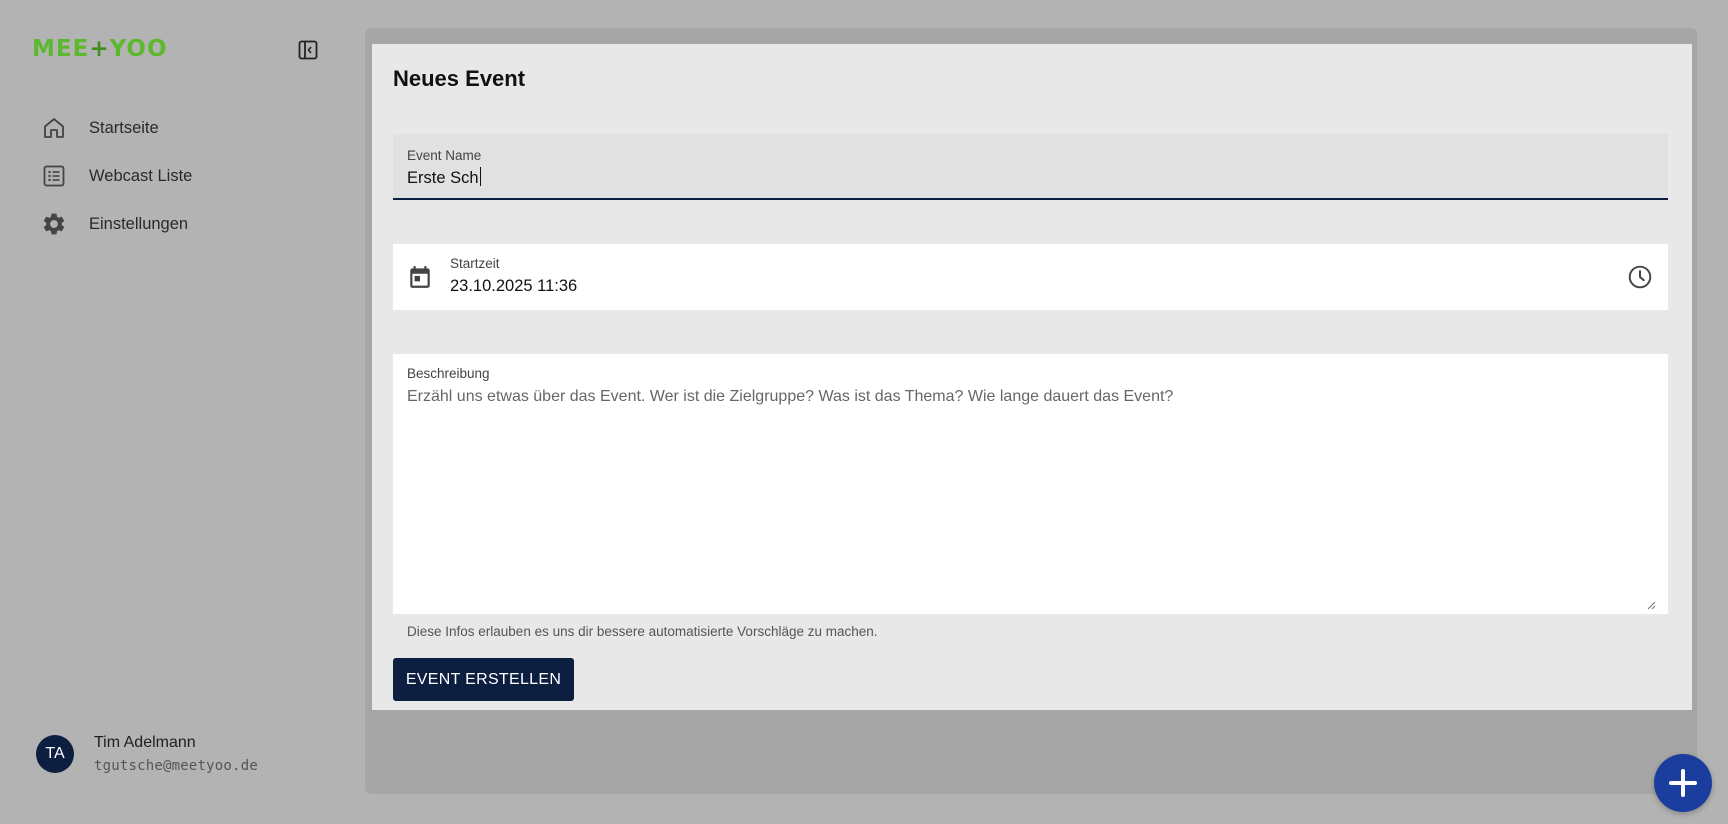 The image size is (1728, 824). I want to click on sidebar-collapse-icon, so click(308, 50).